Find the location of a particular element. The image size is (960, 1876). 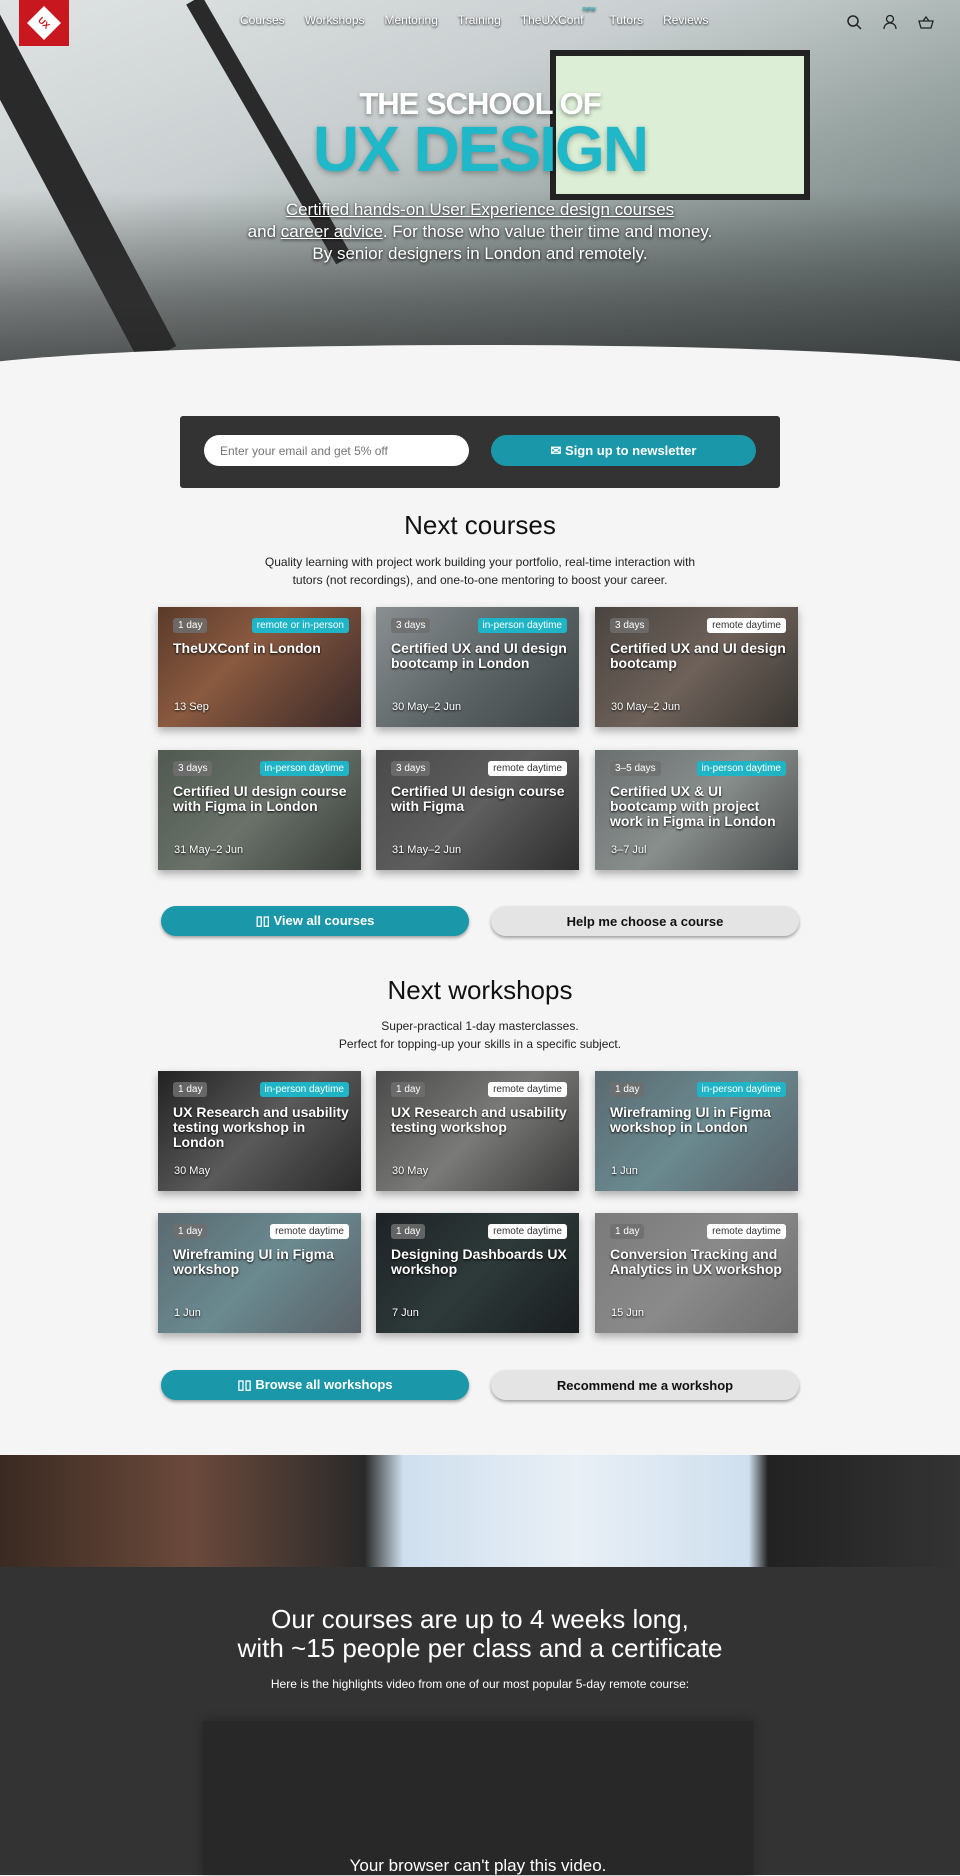

courses-title: Next courses is located at coordinates (480, 525).